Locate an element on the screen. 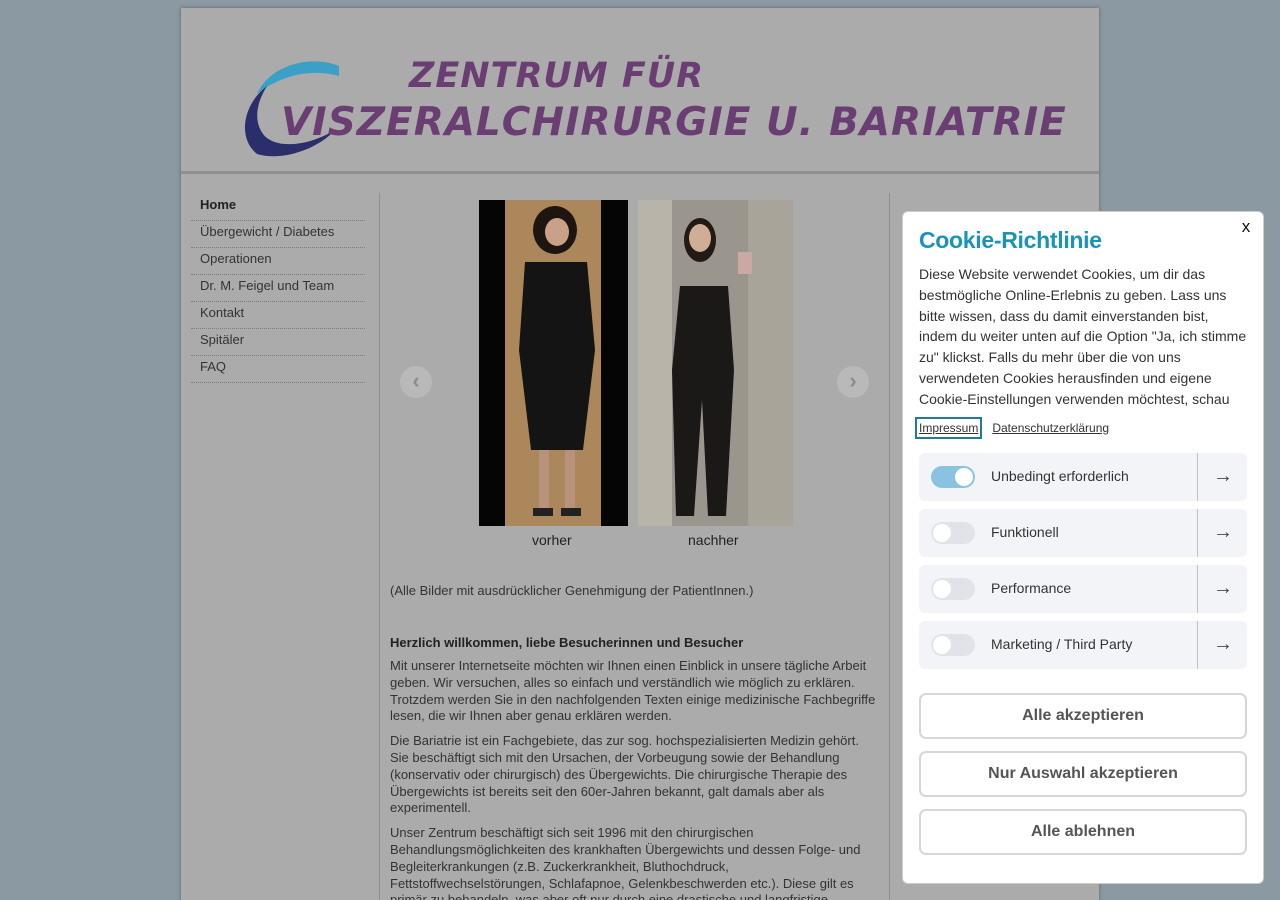 This screenshot has height=900, width=1280. category-label: Unbedingt erforderlich is located at coordinates (1060, 476).